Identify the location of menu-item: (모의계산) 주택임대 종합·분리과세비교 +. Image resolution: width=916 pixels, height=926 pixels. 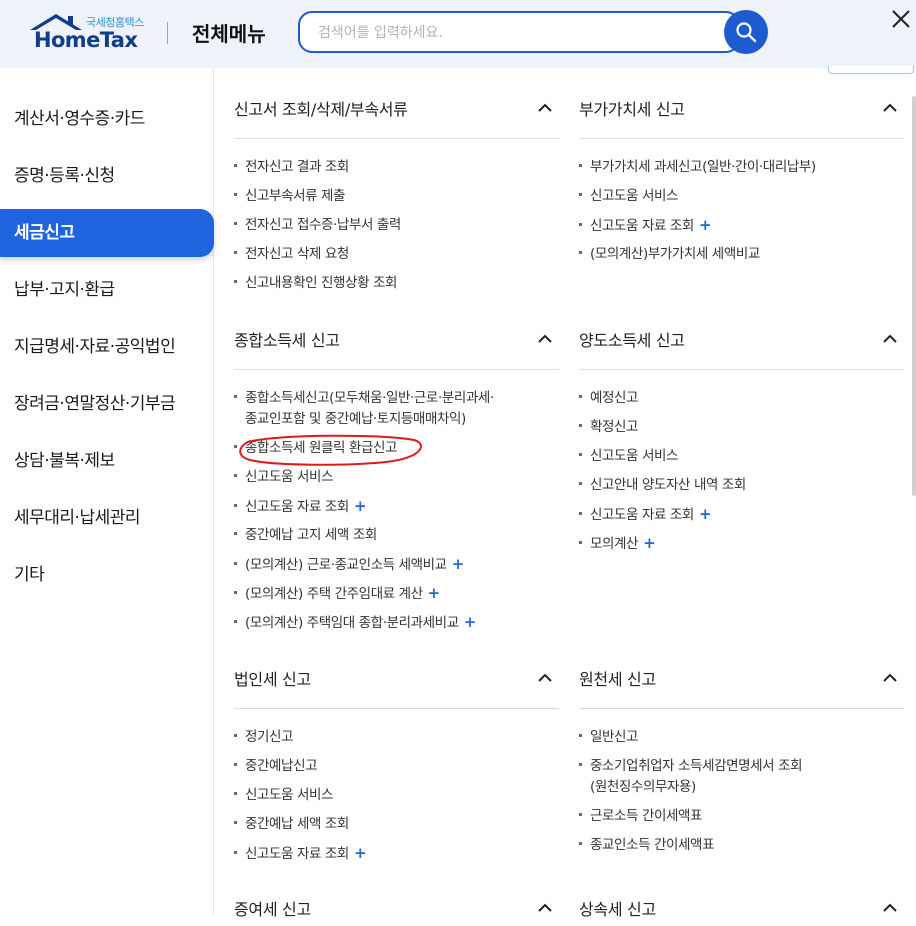
(355, 623).